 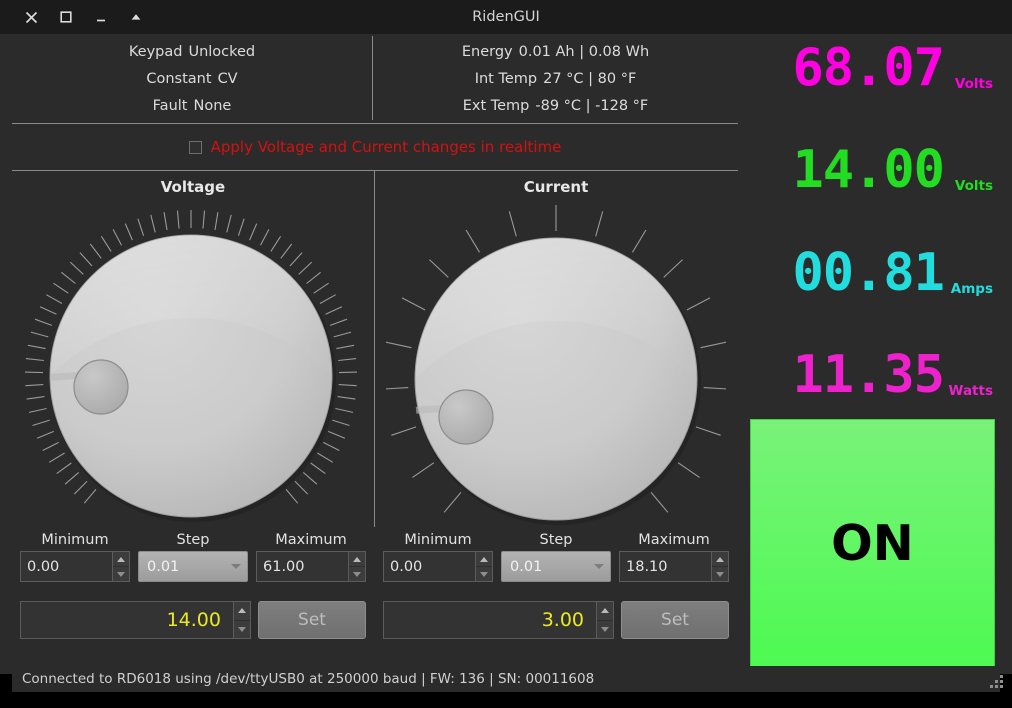 I want to click on current-maximum-up, so click(x=720, y=559).